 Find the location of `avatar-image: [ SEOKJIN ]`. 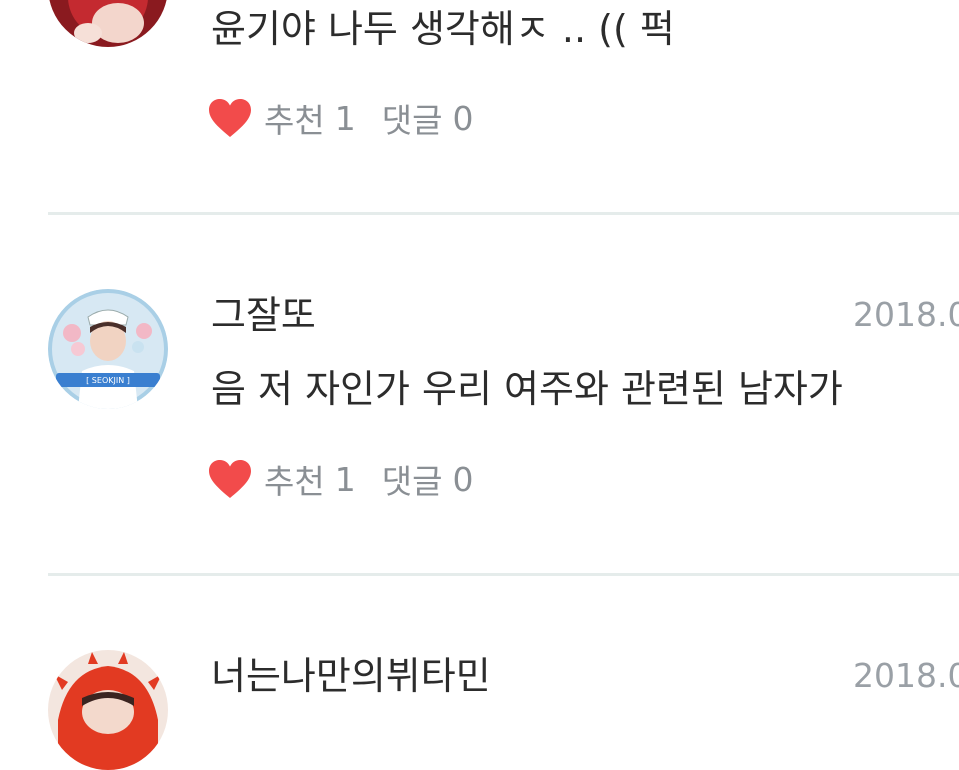

avatar-image: [ SEOKJIN ] is located at coordinates (108, 349).